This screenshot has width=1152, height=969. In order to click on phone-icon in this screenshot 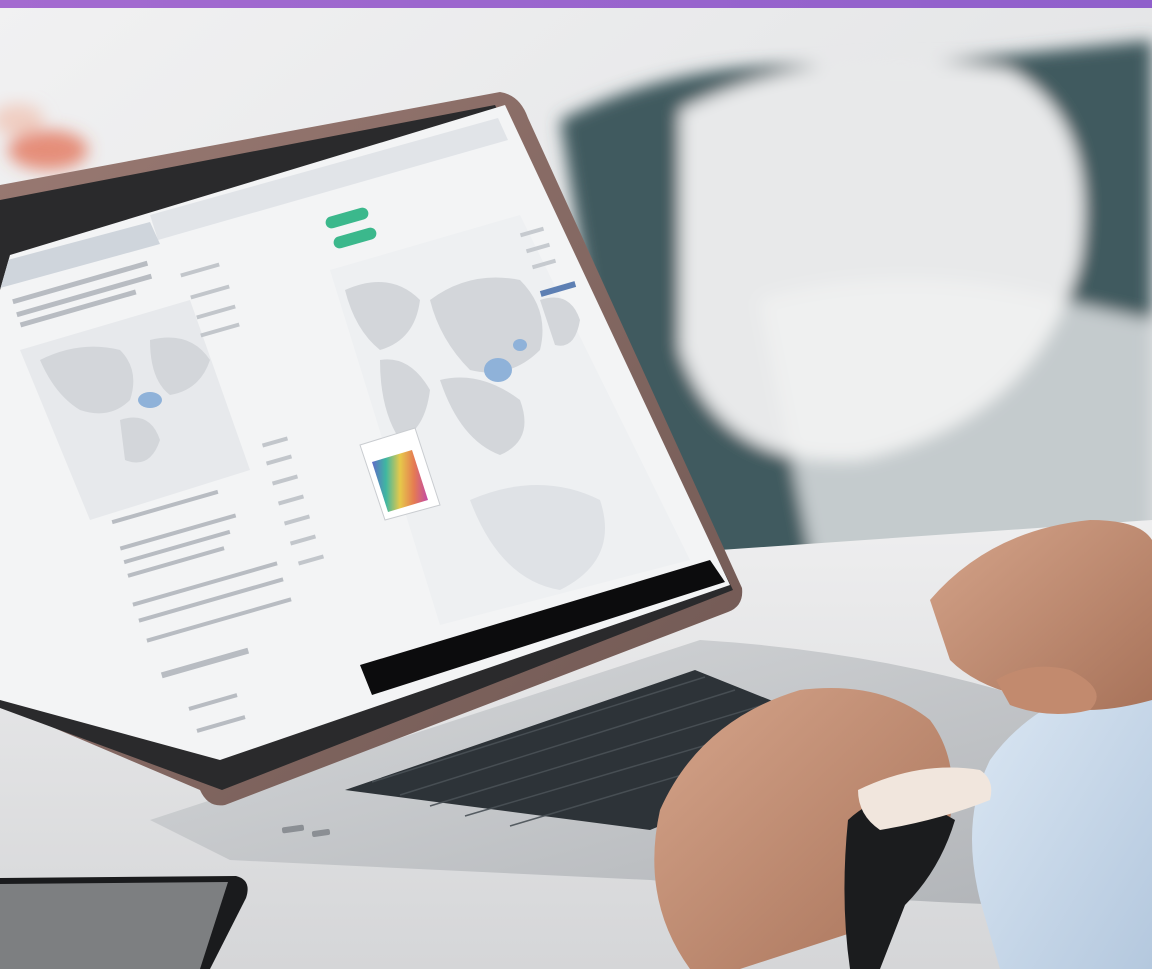, I will do `click(124, 922)`.